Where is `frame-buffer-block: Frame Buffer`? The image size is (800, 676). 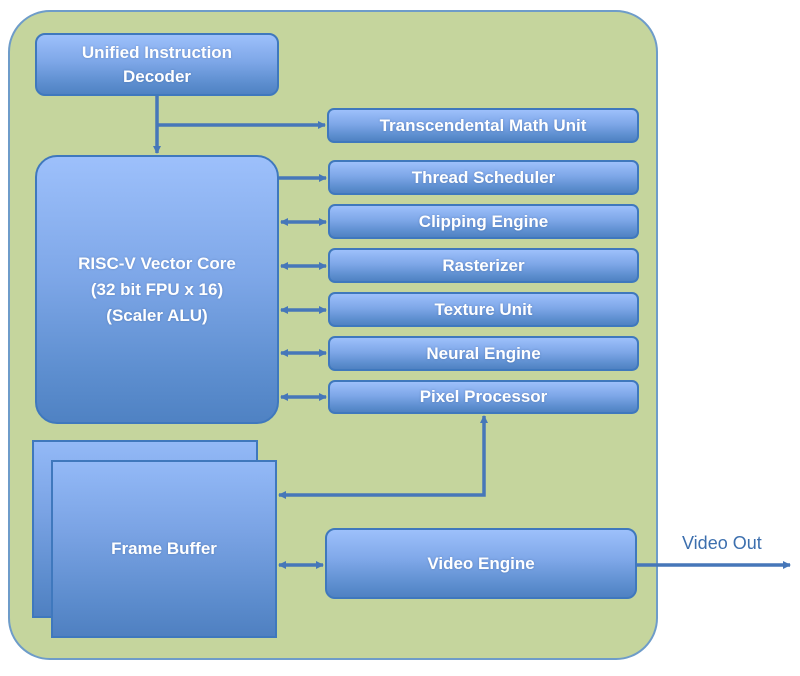
frame-buffer-block: Frame Buffer is located at coordinates (164, 549).